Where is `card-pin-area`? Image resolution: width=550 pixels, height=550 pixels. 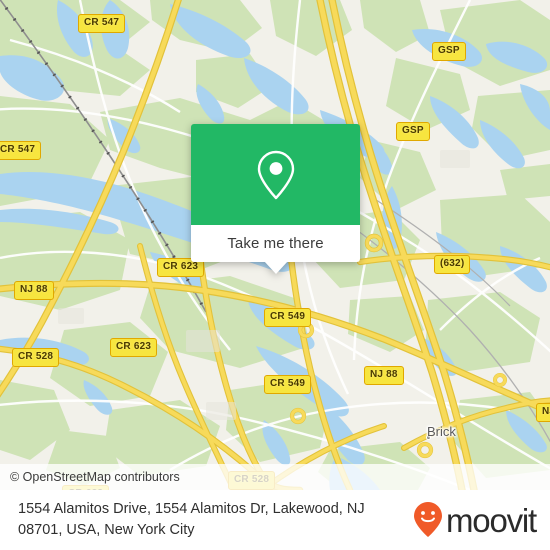
card-pin-area is located at coordinates (275, 174).